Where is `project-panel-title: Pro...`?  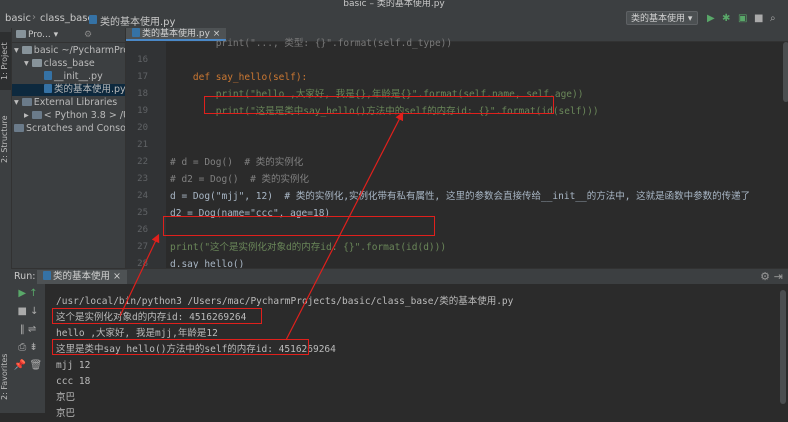 project-panel-title: Pro... is located at coordinates (39, 35).